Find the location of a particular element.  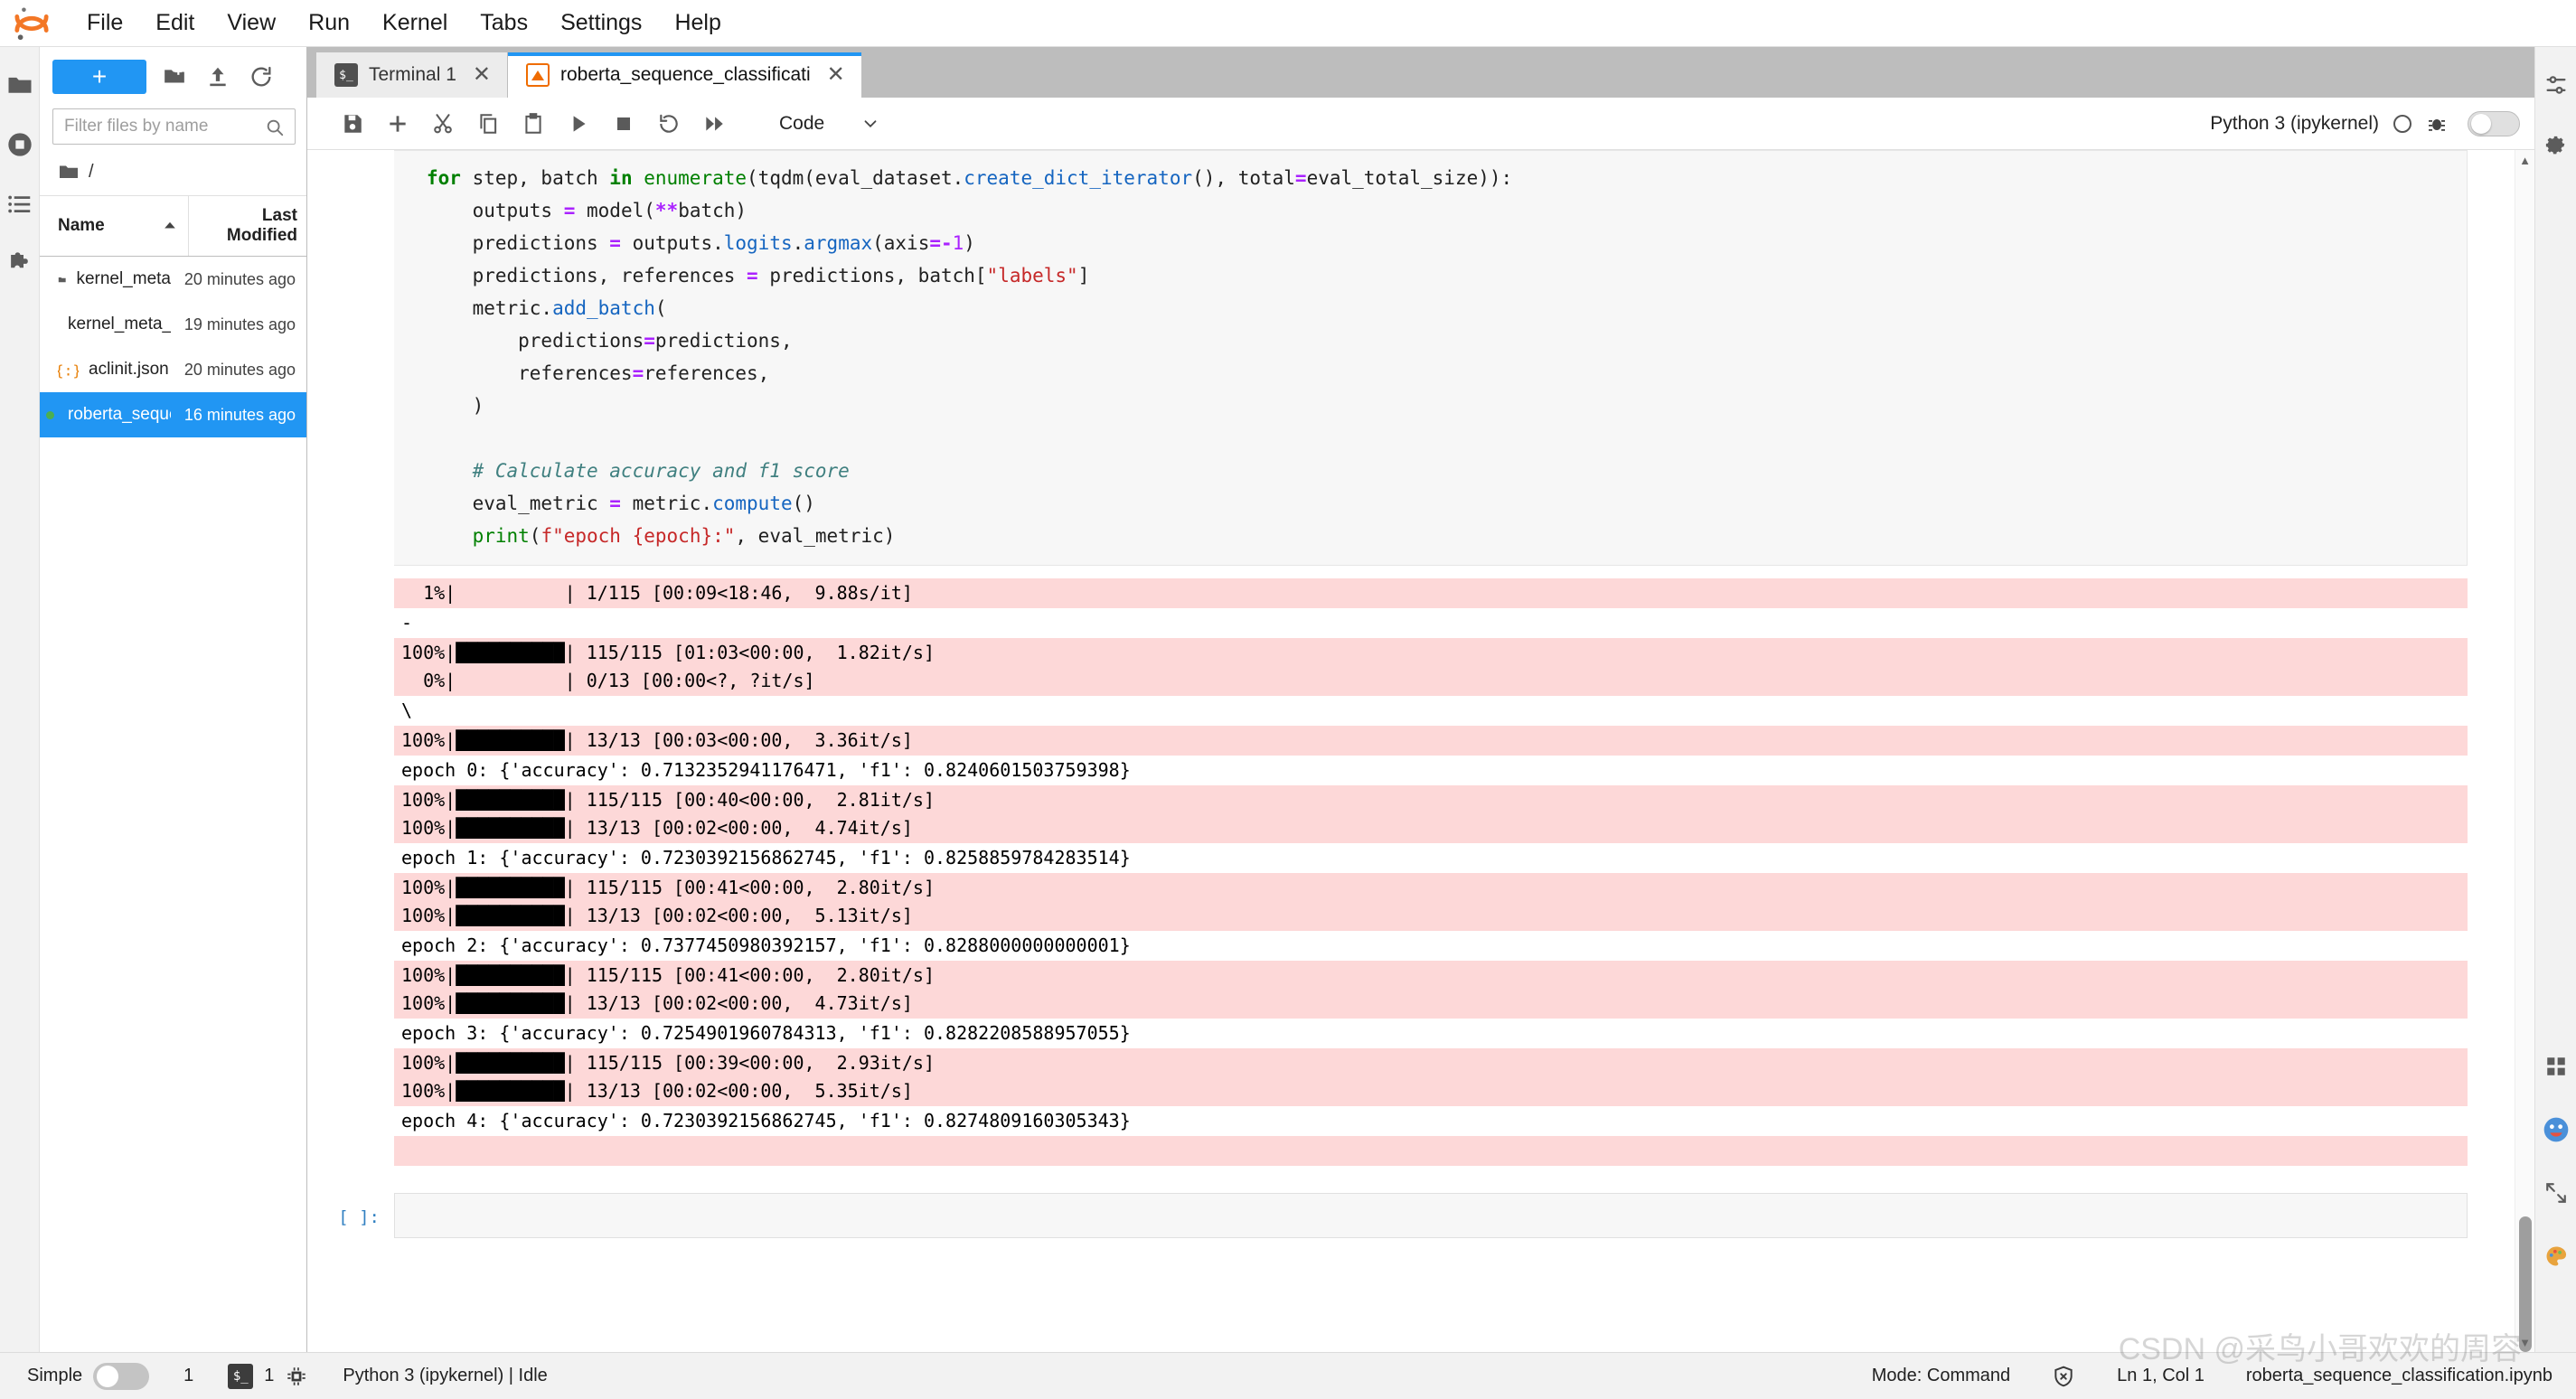

code-line: predictions=predictions, is located at coordinates (610, 341).